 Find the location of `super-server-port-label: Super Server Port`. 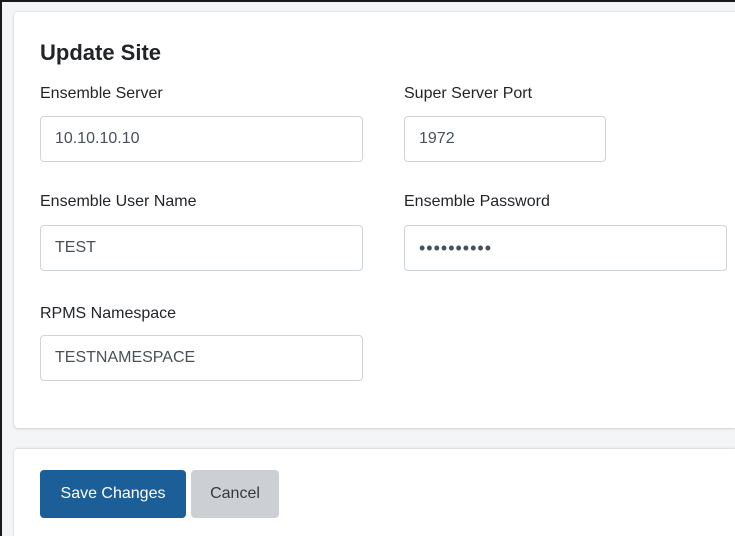

super-server-port-label: Super Server Port is located at coordinates (468, 93).